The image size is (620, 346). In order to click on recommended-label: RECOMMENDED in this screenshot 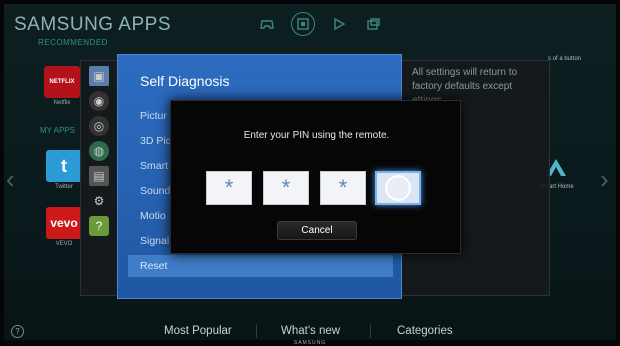, I will do `click(73, 42)`.